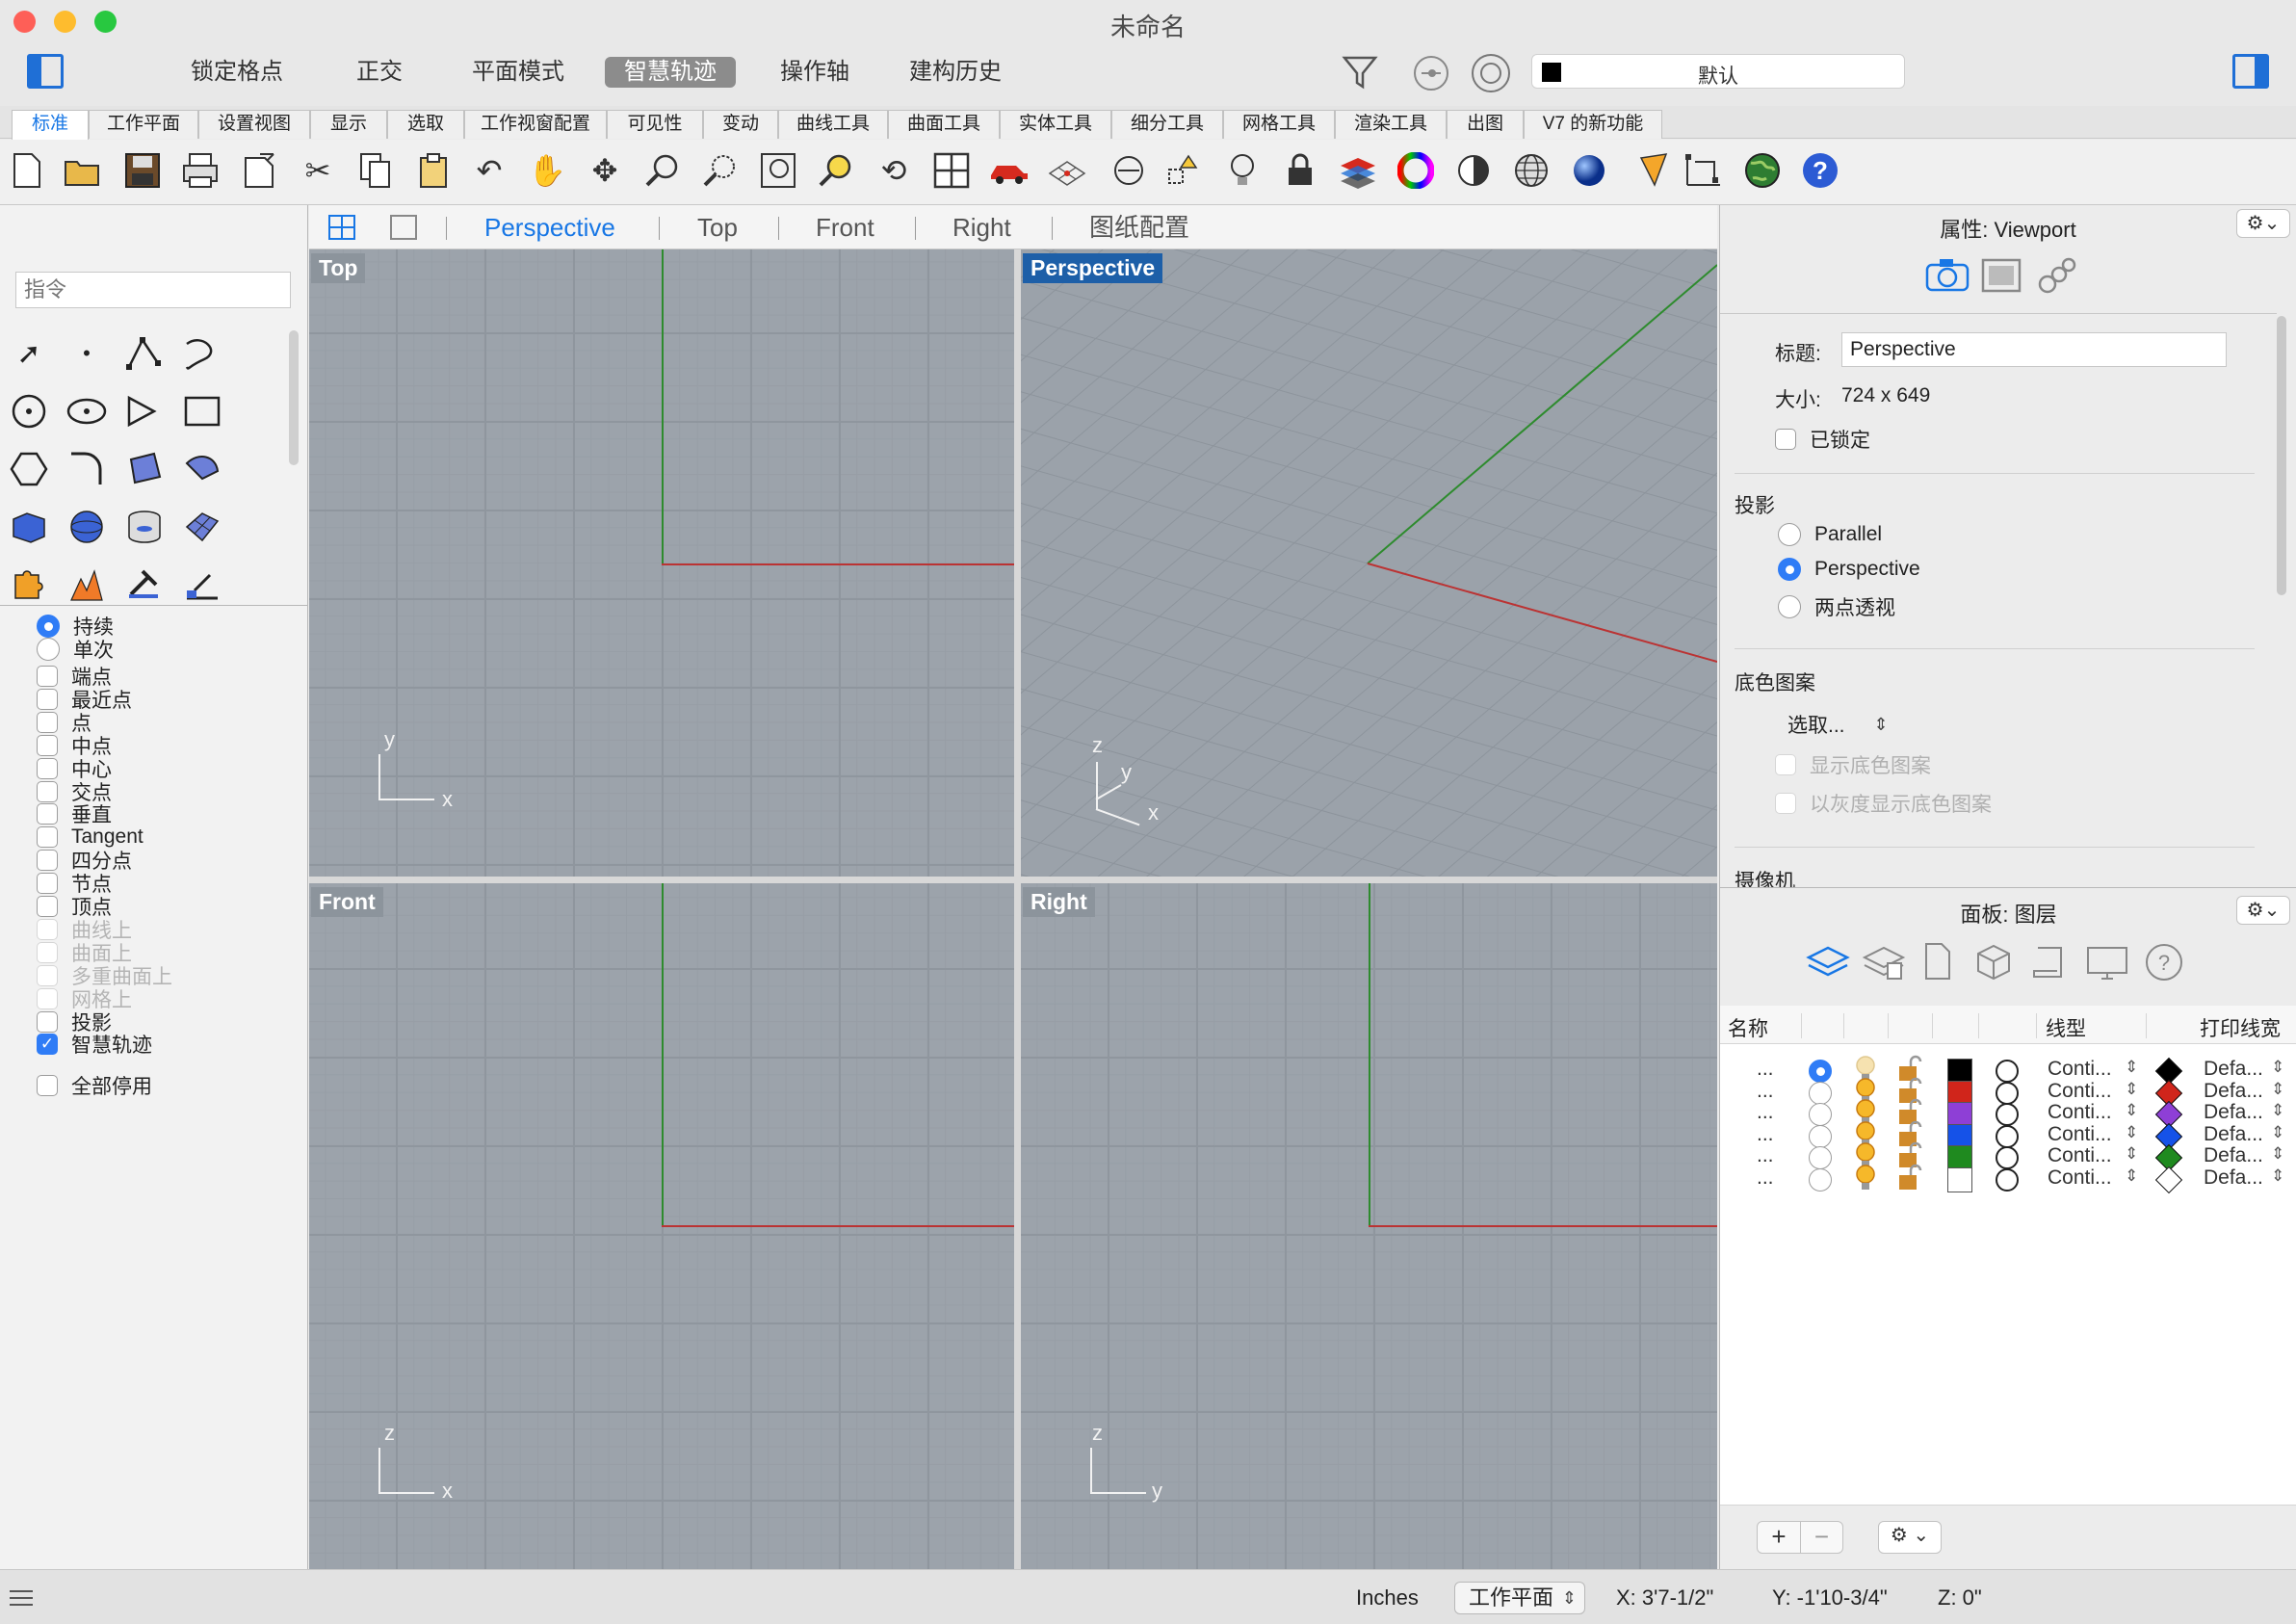 The height and width of the screenshot is (1624, 2296). What do you see at coordinates (2066, 1027) in the screenshot?
I see `column-linetype: 线型` at bounding box center [2066, 1027].